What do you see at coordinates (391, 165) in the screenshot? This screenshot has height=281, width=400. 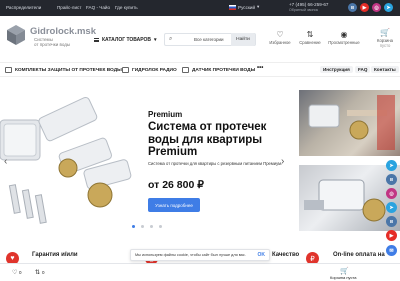 I see `telegram-fab-icon: ➤` at bounding box center [391, 165].